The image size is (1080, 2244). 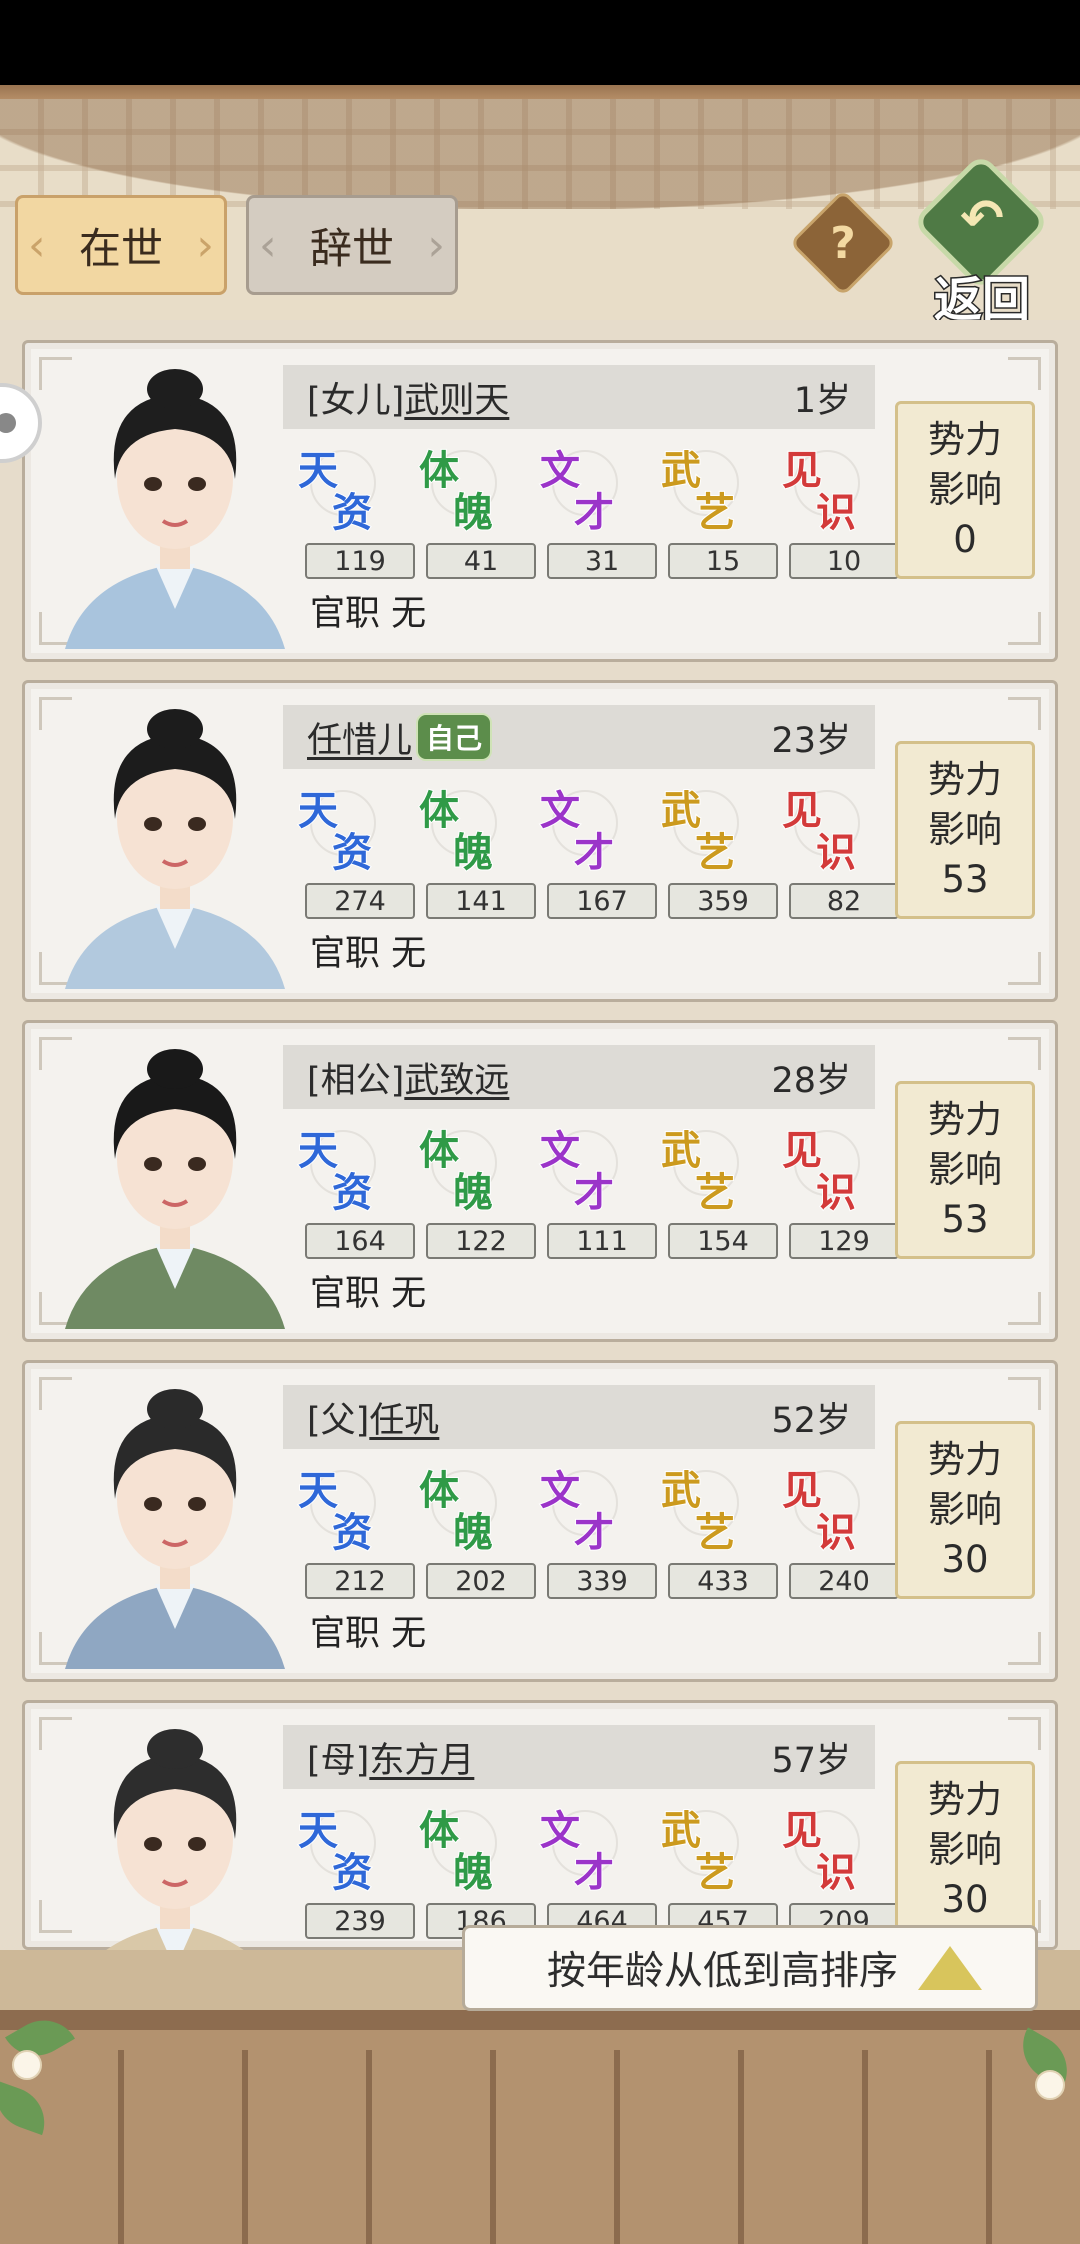 I want to click on office-label: 官职, so click(x=345, y=1634).